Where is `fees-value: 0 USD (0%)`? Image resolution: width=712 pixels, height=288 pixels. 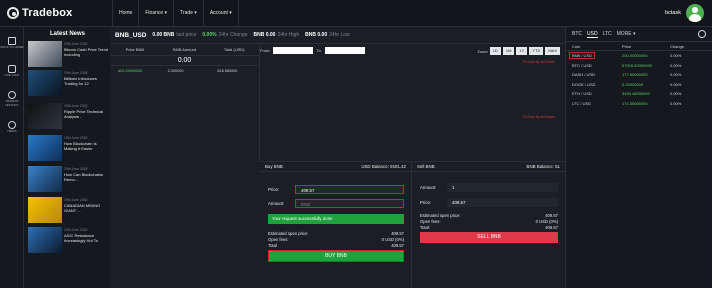
fees-value: 0 USD (0%) is located at coordinates (392, 239).